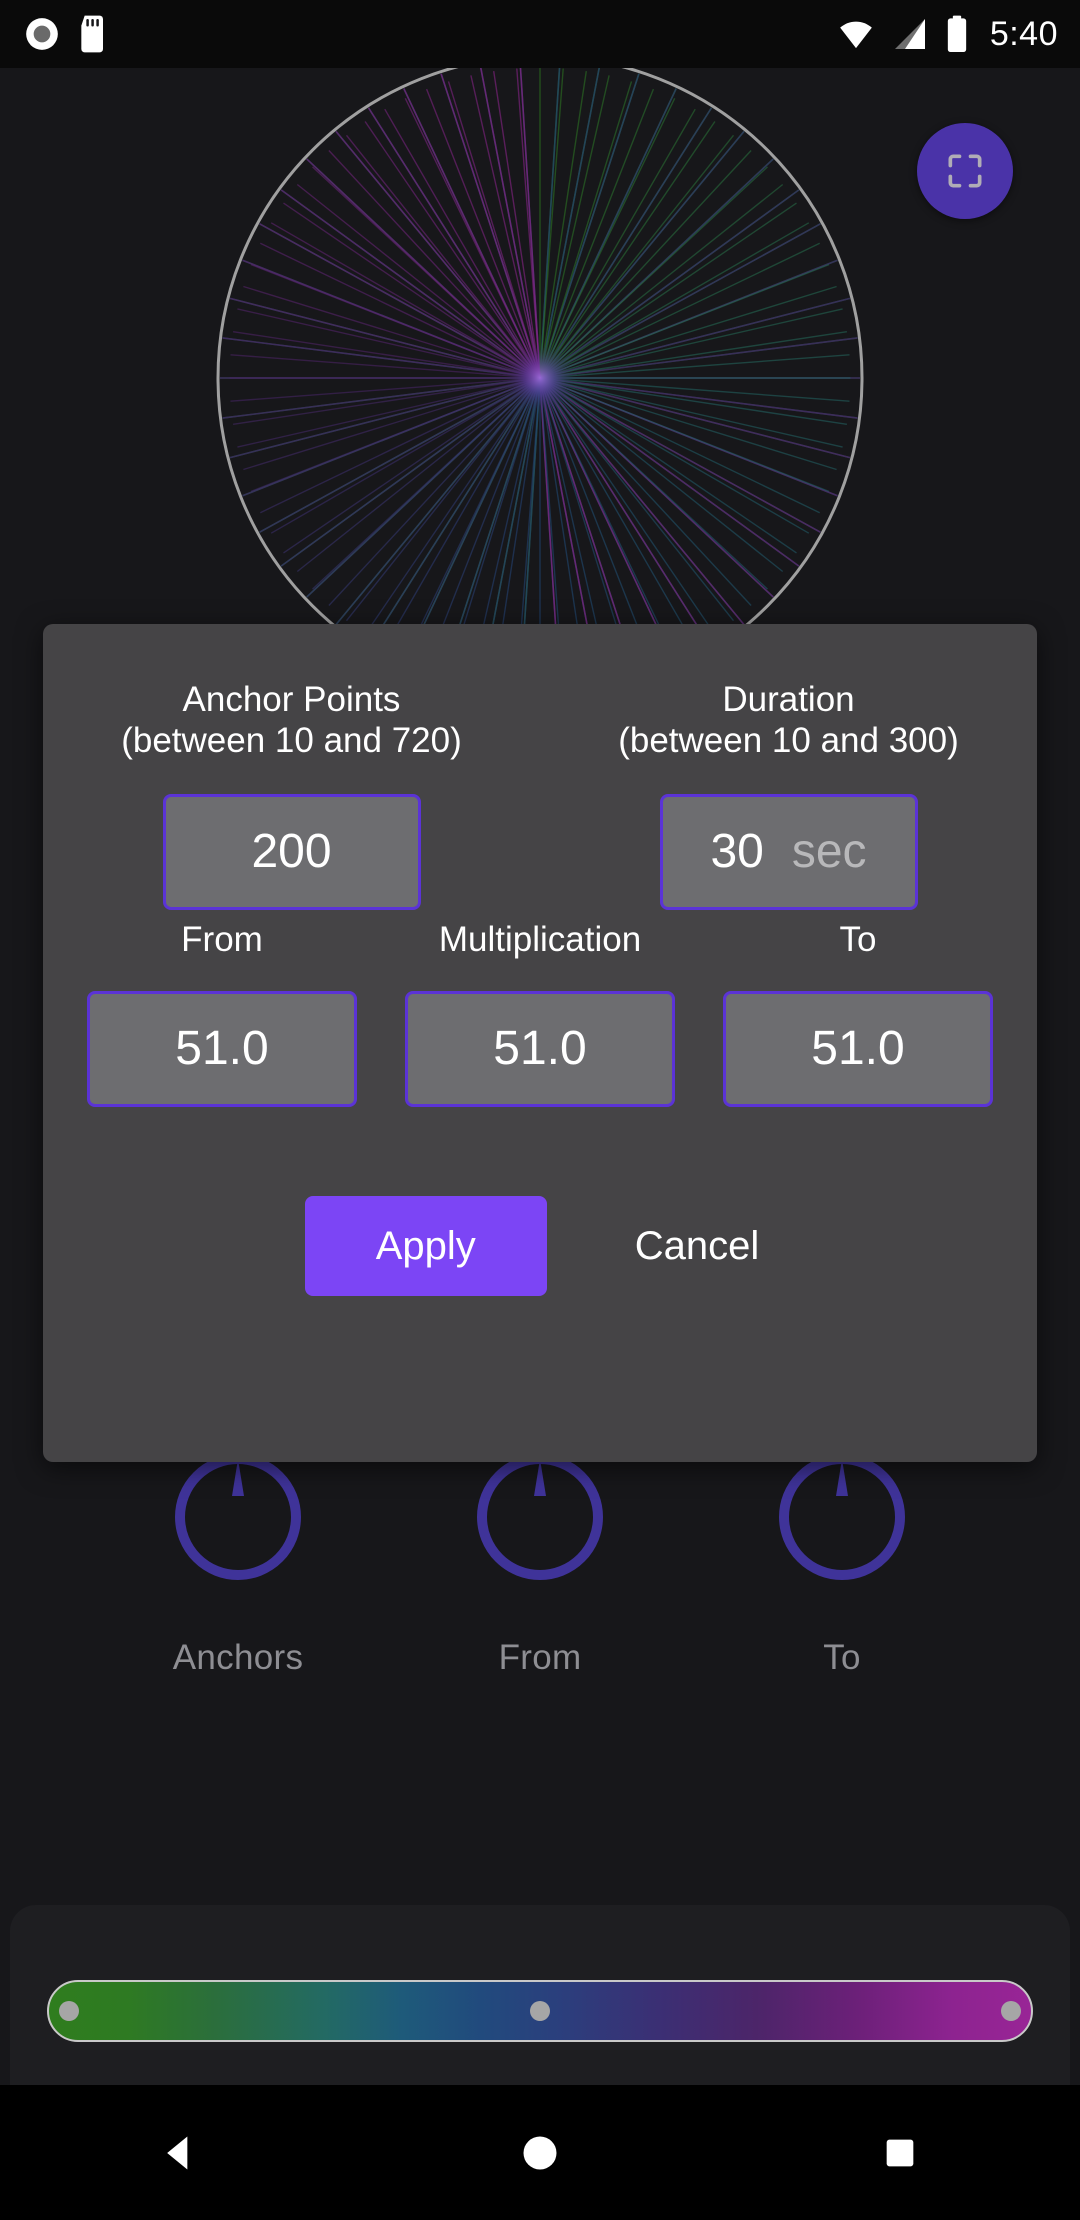  What do you see at coordinates (855, 35) in the screenshot?
I see `wifi-icon` at bounding box center [855, 35].